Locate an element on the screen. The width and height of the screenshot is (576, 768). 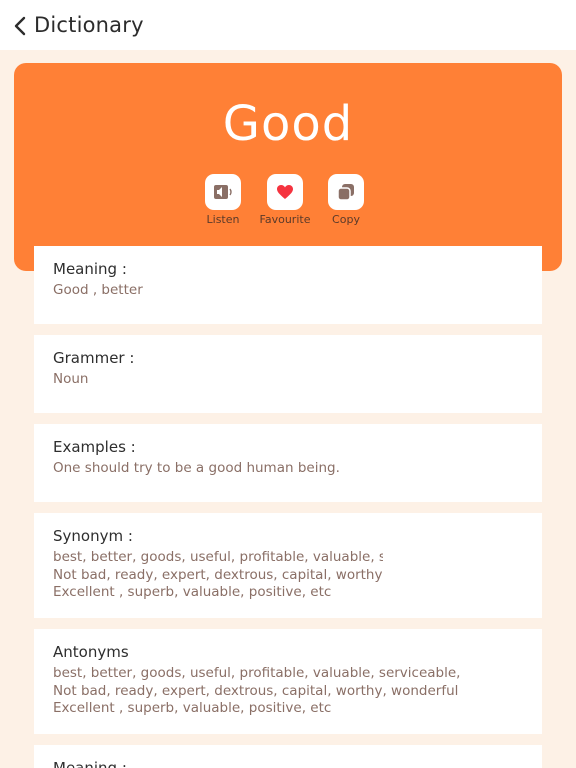
favourite-button: Favourite is located at coordinates (285, 200).